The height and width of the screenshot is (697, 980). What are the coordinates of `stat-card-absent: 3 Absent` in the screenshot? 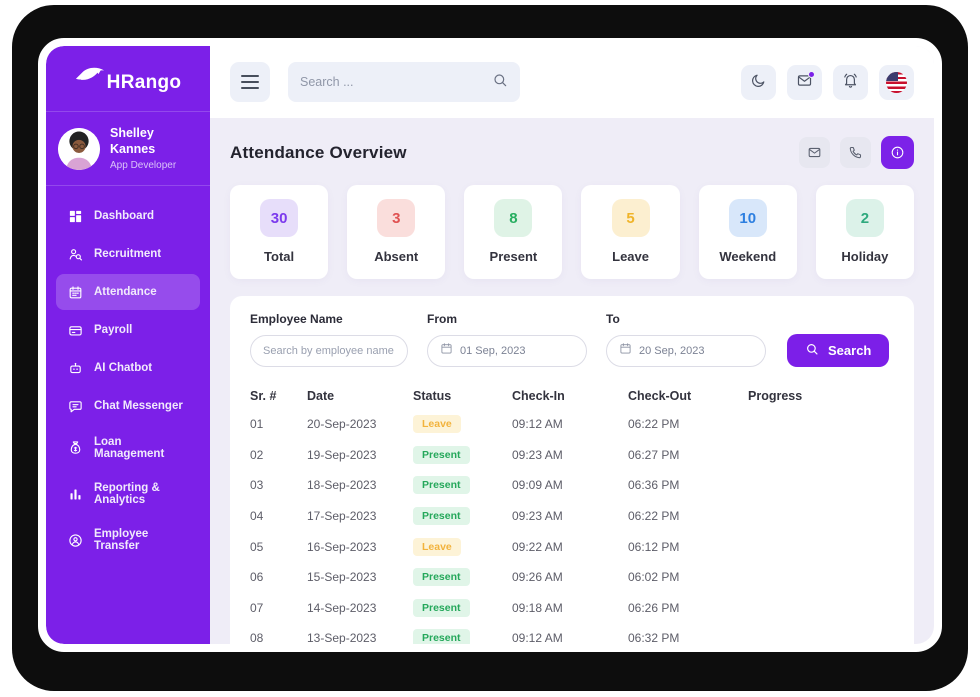 It's located at (396, 232).